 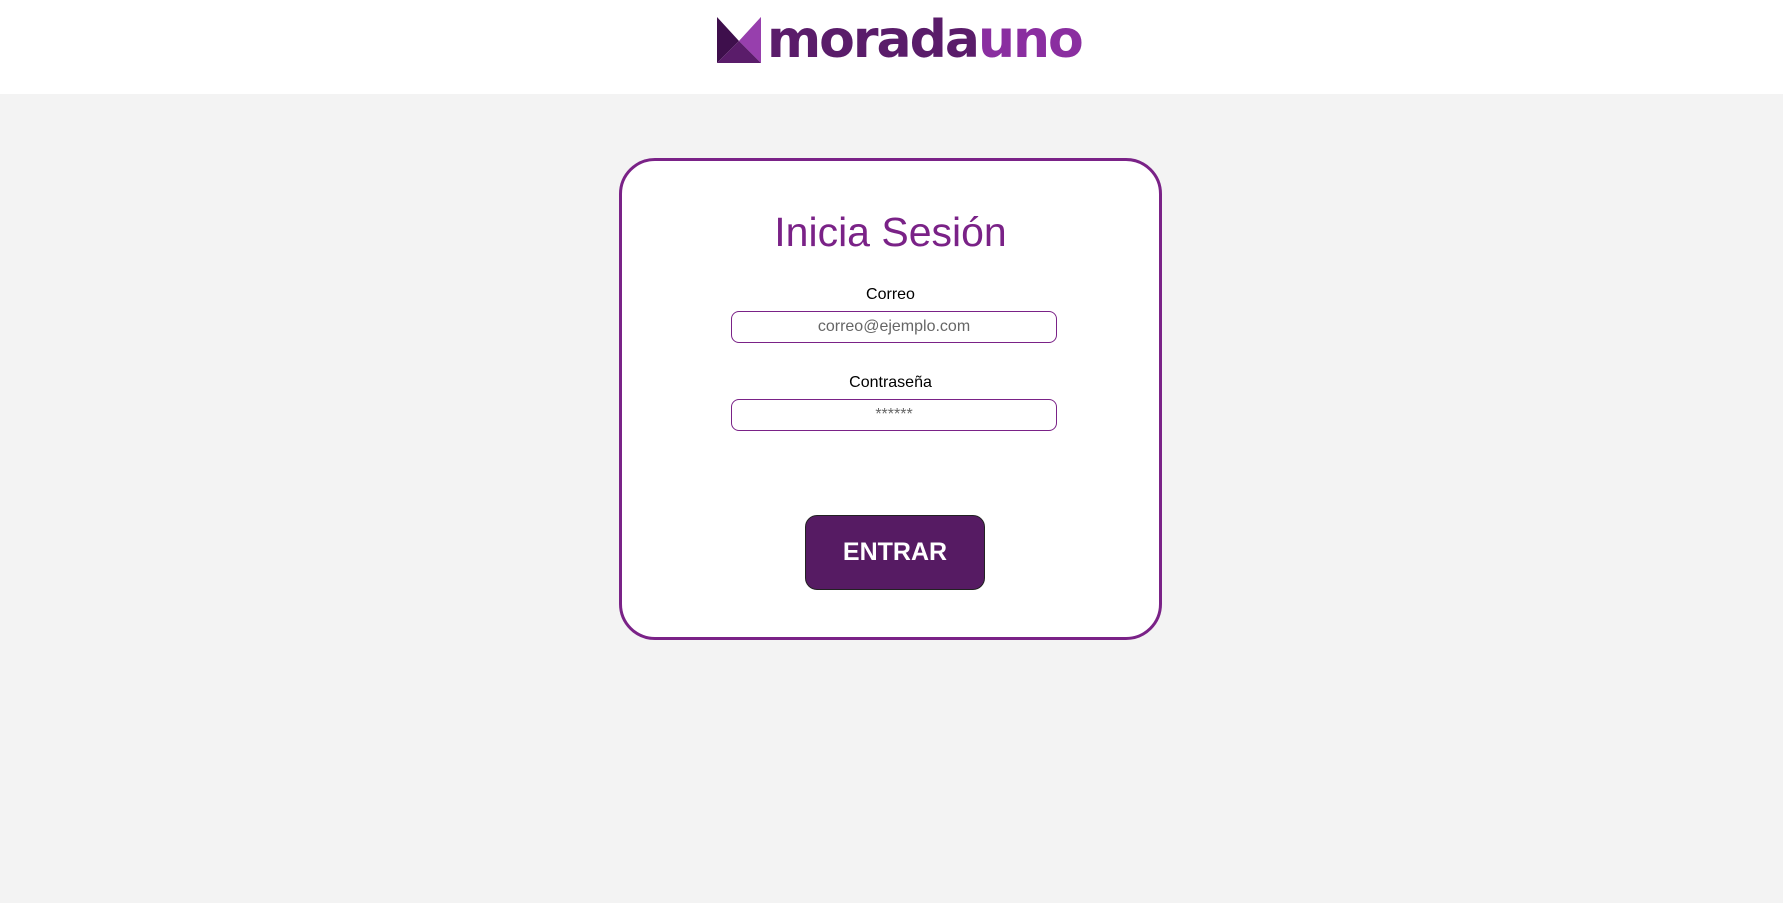 I want to click on login-title: Inicia Sesión, so click(x=890, y=232).